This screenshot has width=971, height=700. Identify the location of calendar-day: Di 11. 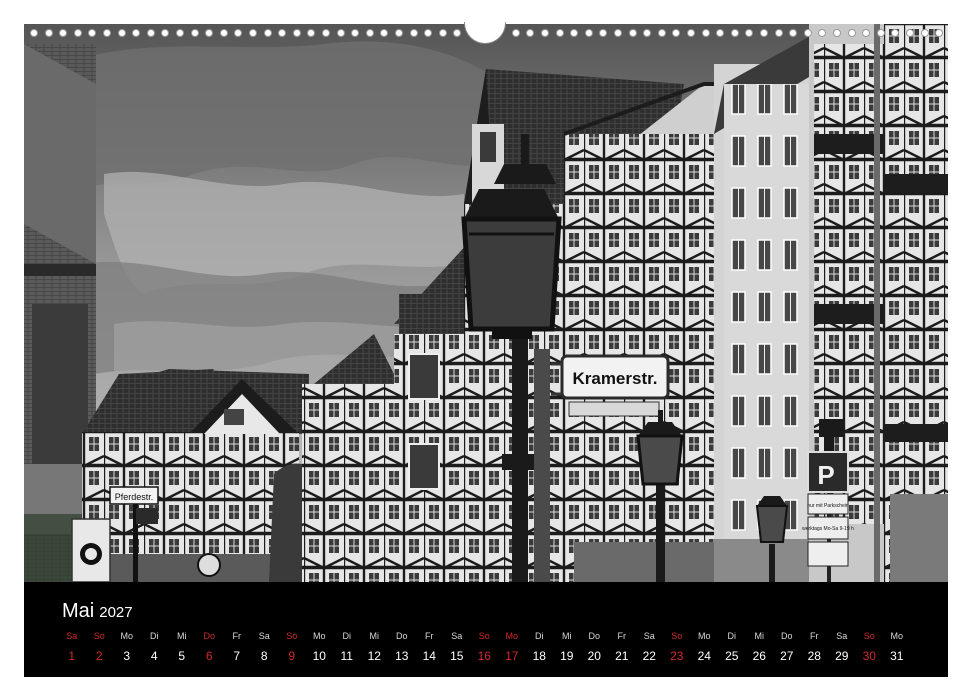
(347, 650).